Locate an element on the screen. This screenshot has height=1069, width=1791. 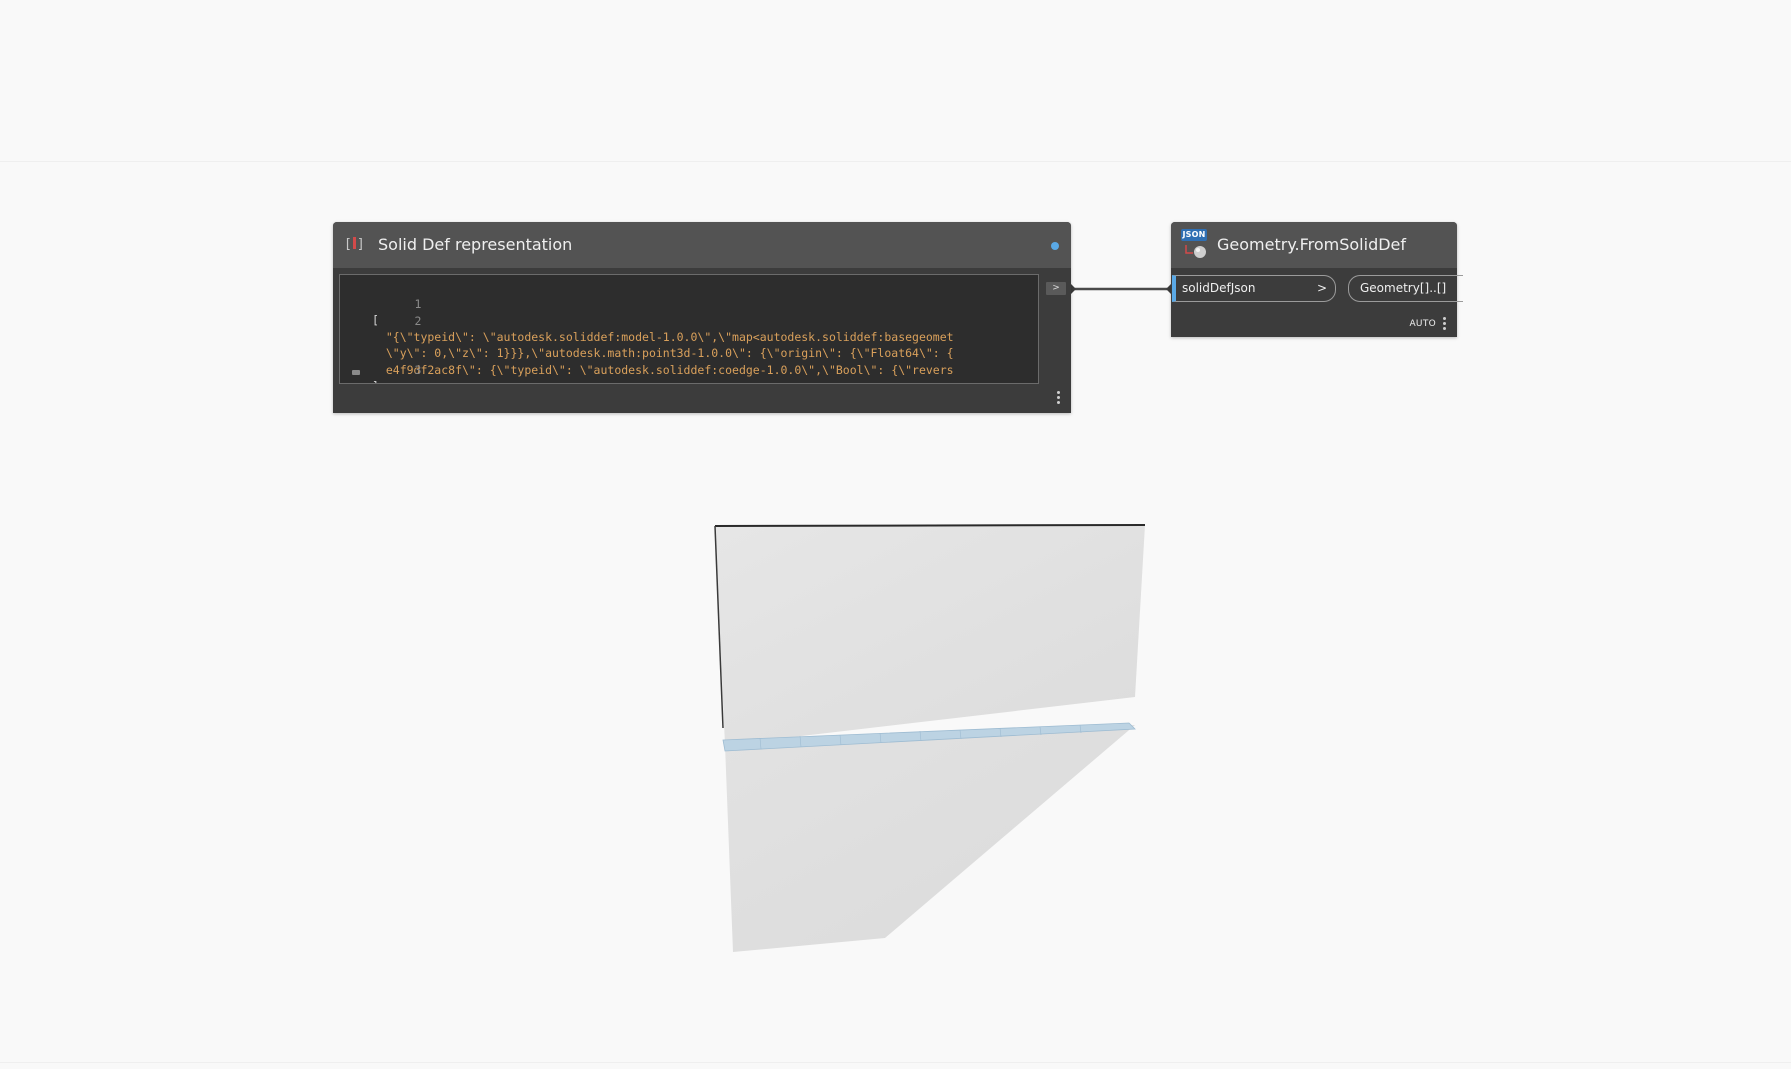
line-number: 1 is located at coordinates (418, 304).